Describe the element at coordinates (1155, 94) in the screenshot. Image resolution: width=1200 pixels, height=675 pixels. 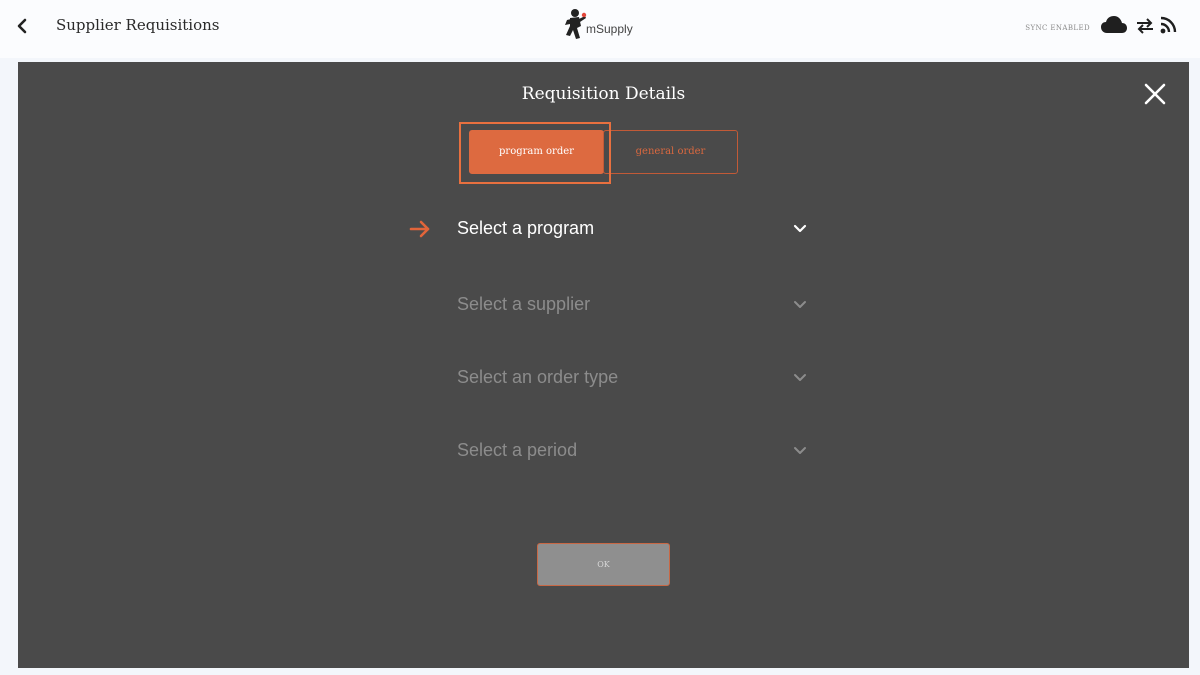
I see `close-icon` at that location.